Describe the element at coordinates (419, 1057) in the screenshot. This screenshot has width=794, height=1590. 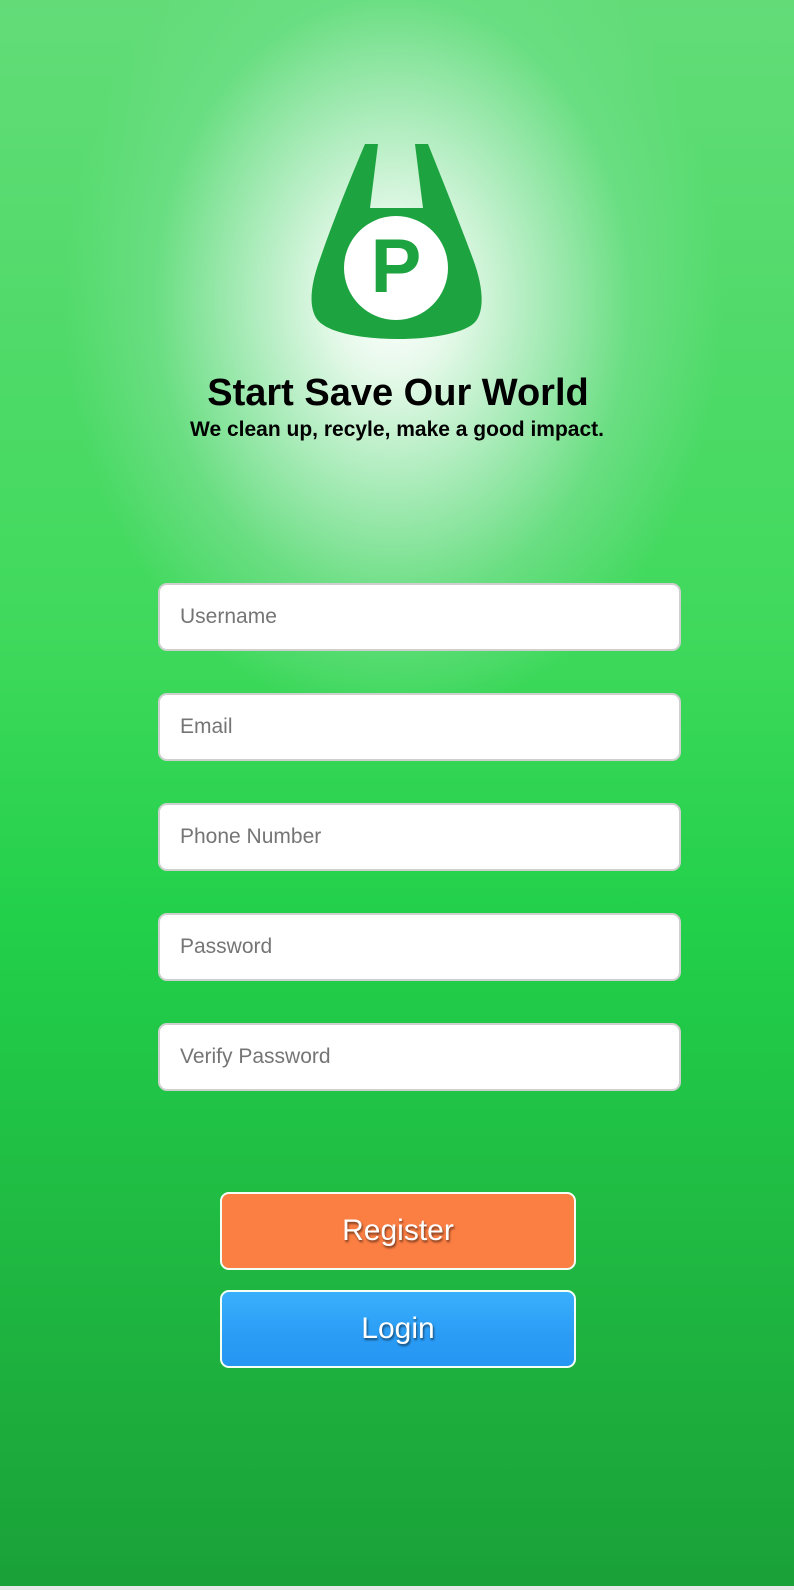
I see `verify-password-input` at that location.